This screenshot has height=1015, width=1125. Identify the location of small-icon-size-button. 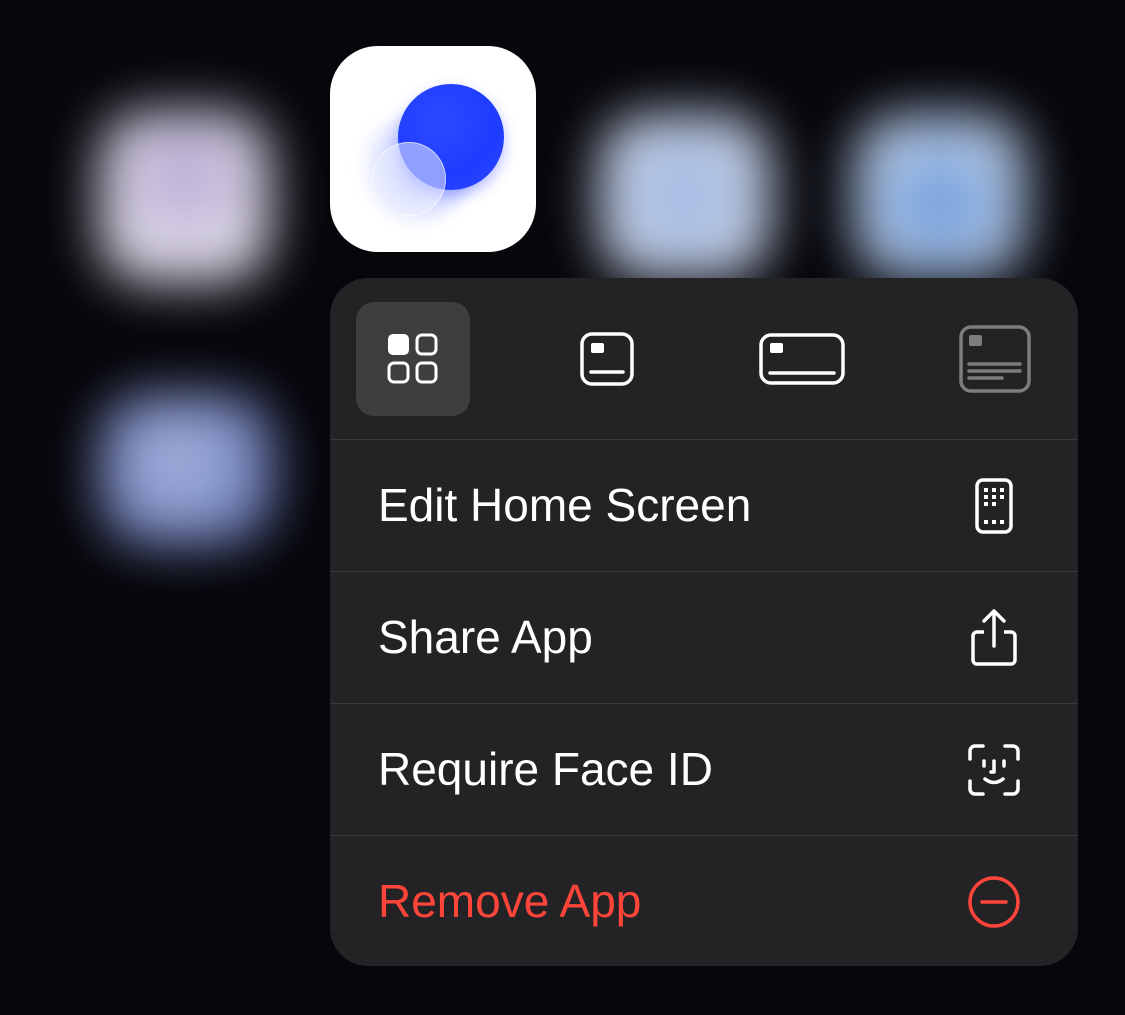
(413, 359).